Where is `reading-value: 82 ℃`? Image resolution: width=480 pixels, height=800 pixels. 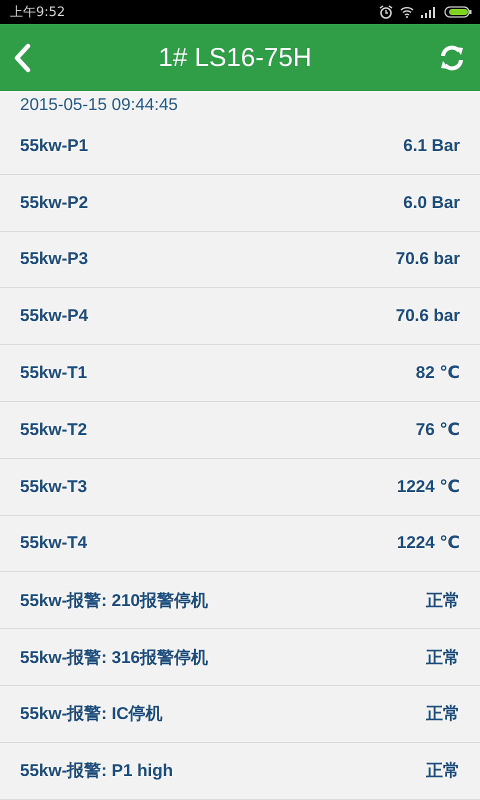 reading-value: 82 ℃ is located at coordinates (438, 373).